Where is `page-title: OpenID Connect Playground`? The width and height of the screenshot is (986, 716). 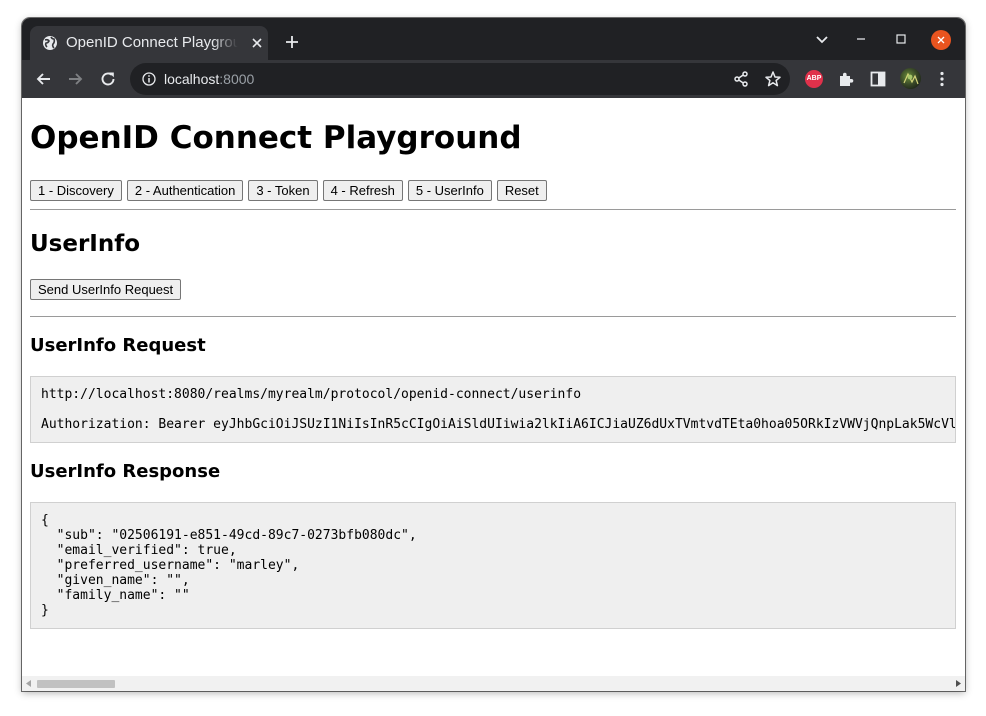 page-title: OpenID Connect Playground is located at coordinates (276, 138).